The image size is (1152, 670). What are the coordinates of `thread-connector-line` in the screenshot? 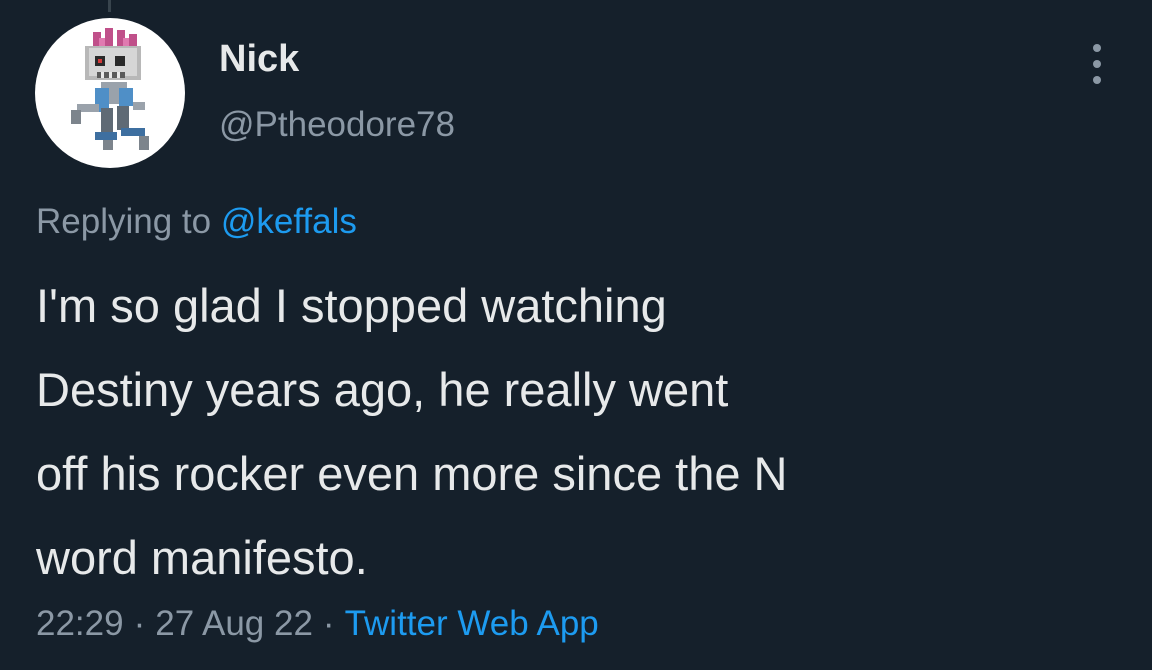 It's located at (109, 6).